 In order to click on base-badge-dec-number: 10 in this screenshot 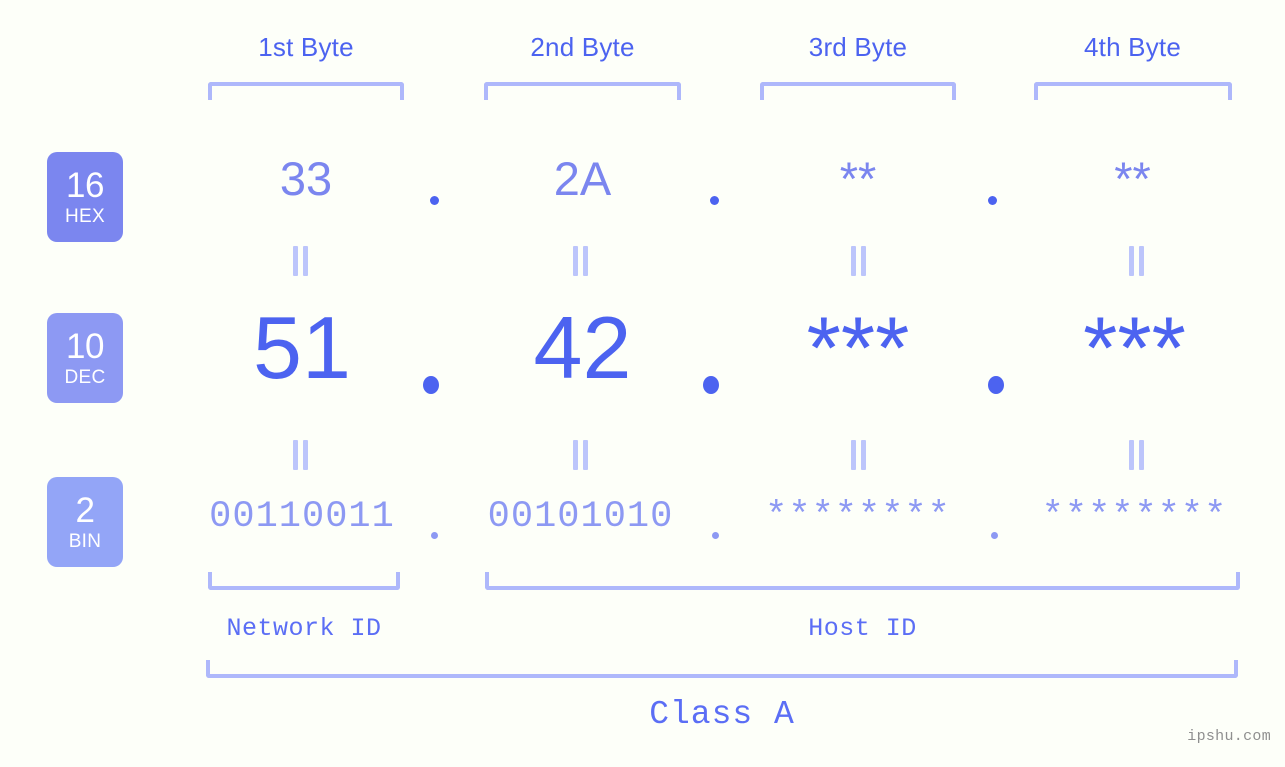, I will do `click(85, 346)`.